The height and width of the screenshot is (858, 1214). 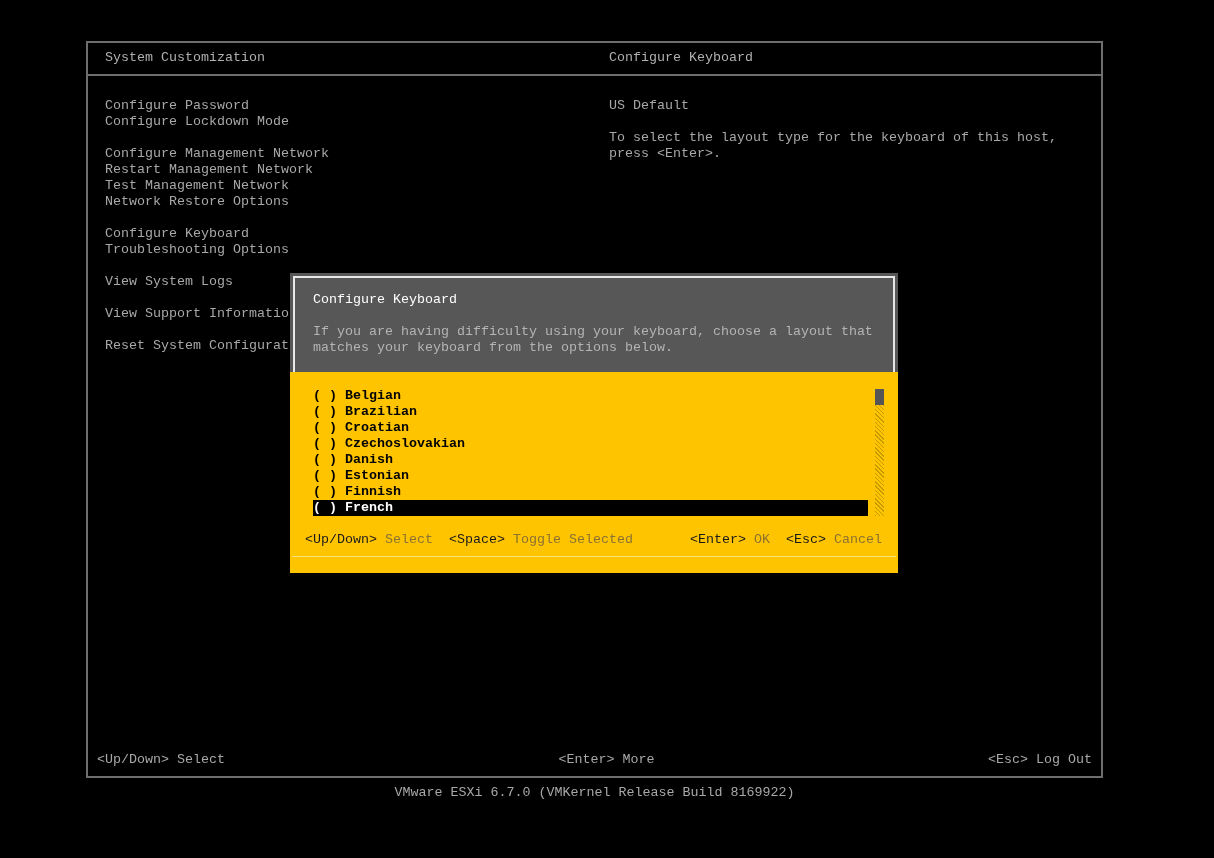 I want to click on layout-option: ( ) Estonian, so click(x=590, y=476).